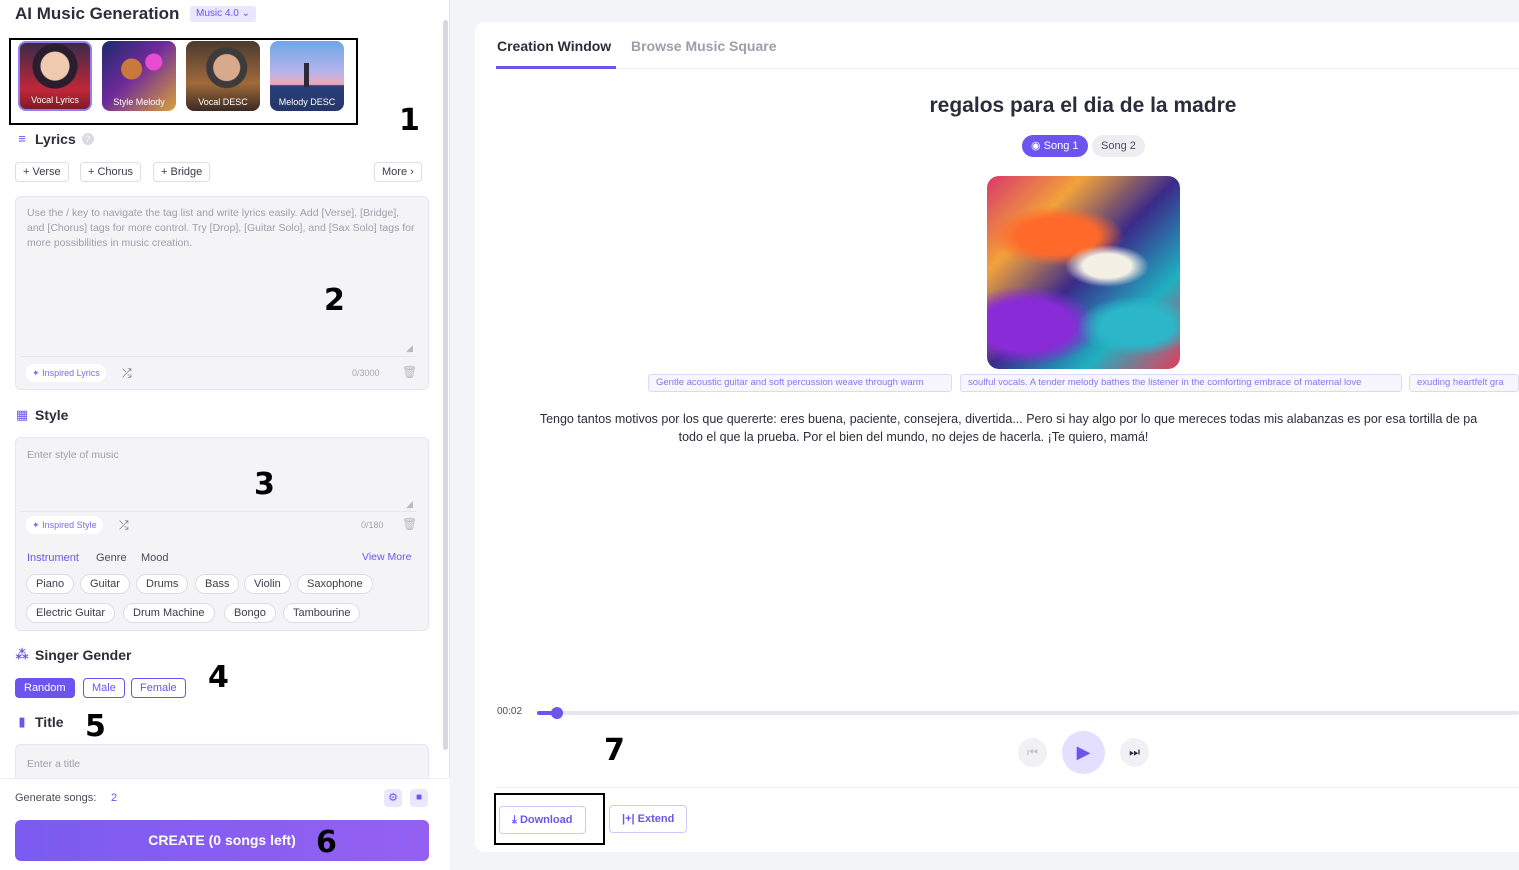 This screenshot has width=1519, height=870. Describe the element at coordinates (169, 613) in the screenshot. I see `instrument-drum-machine: Drum Machine` at that location.